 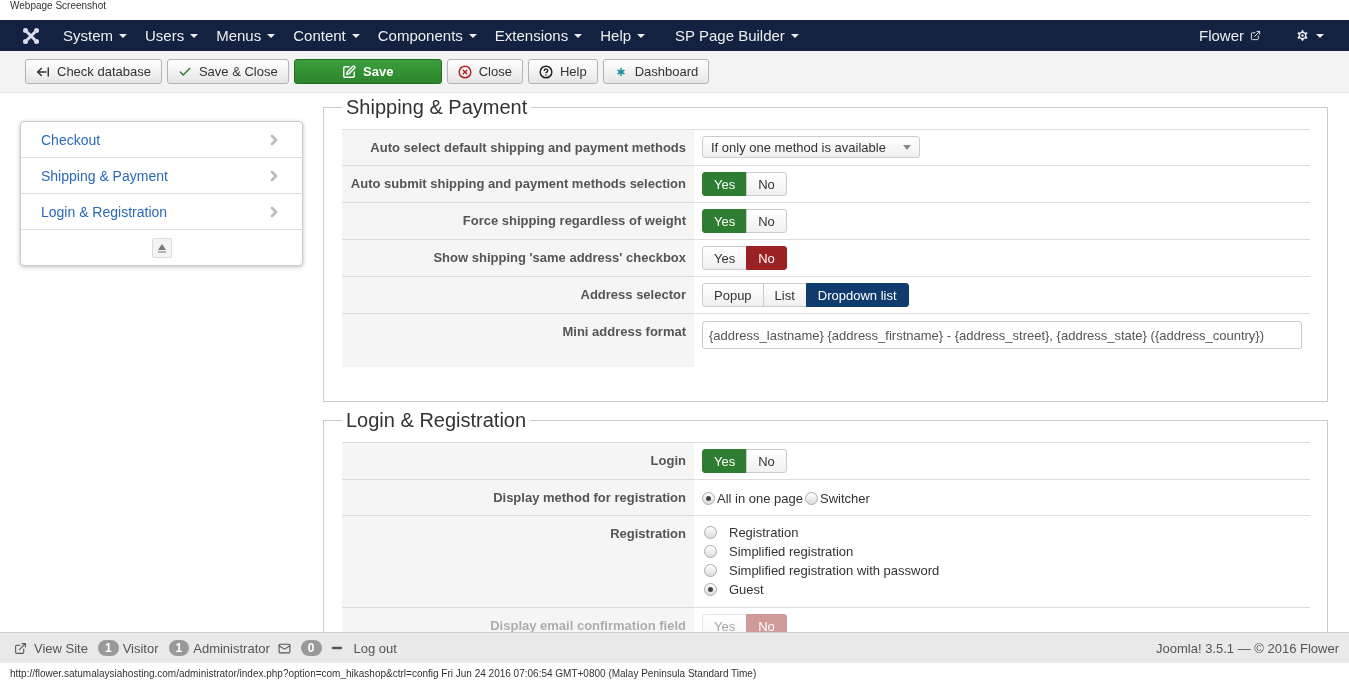 I want to click on sidebar-item: Login & Registration, so click(x=161, y=212).